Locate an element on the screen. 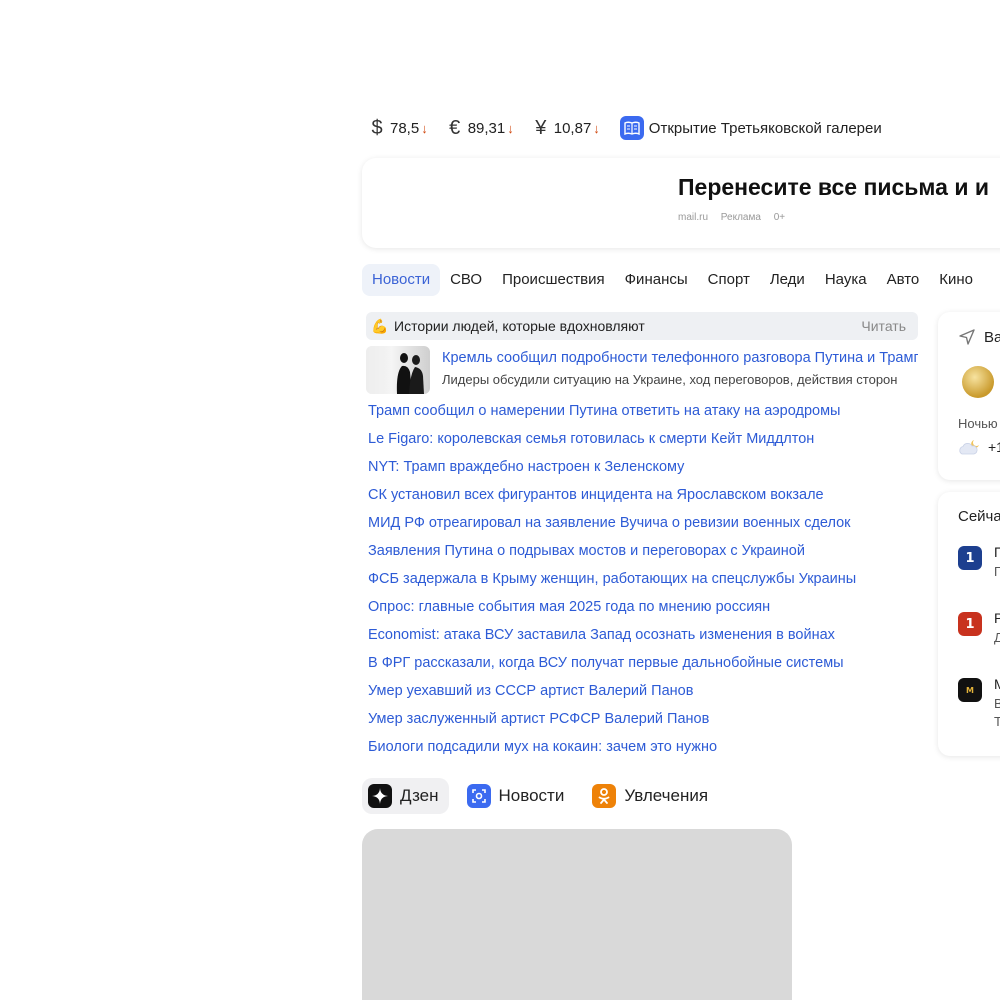  book-icon is located at coordinates (631, 128).